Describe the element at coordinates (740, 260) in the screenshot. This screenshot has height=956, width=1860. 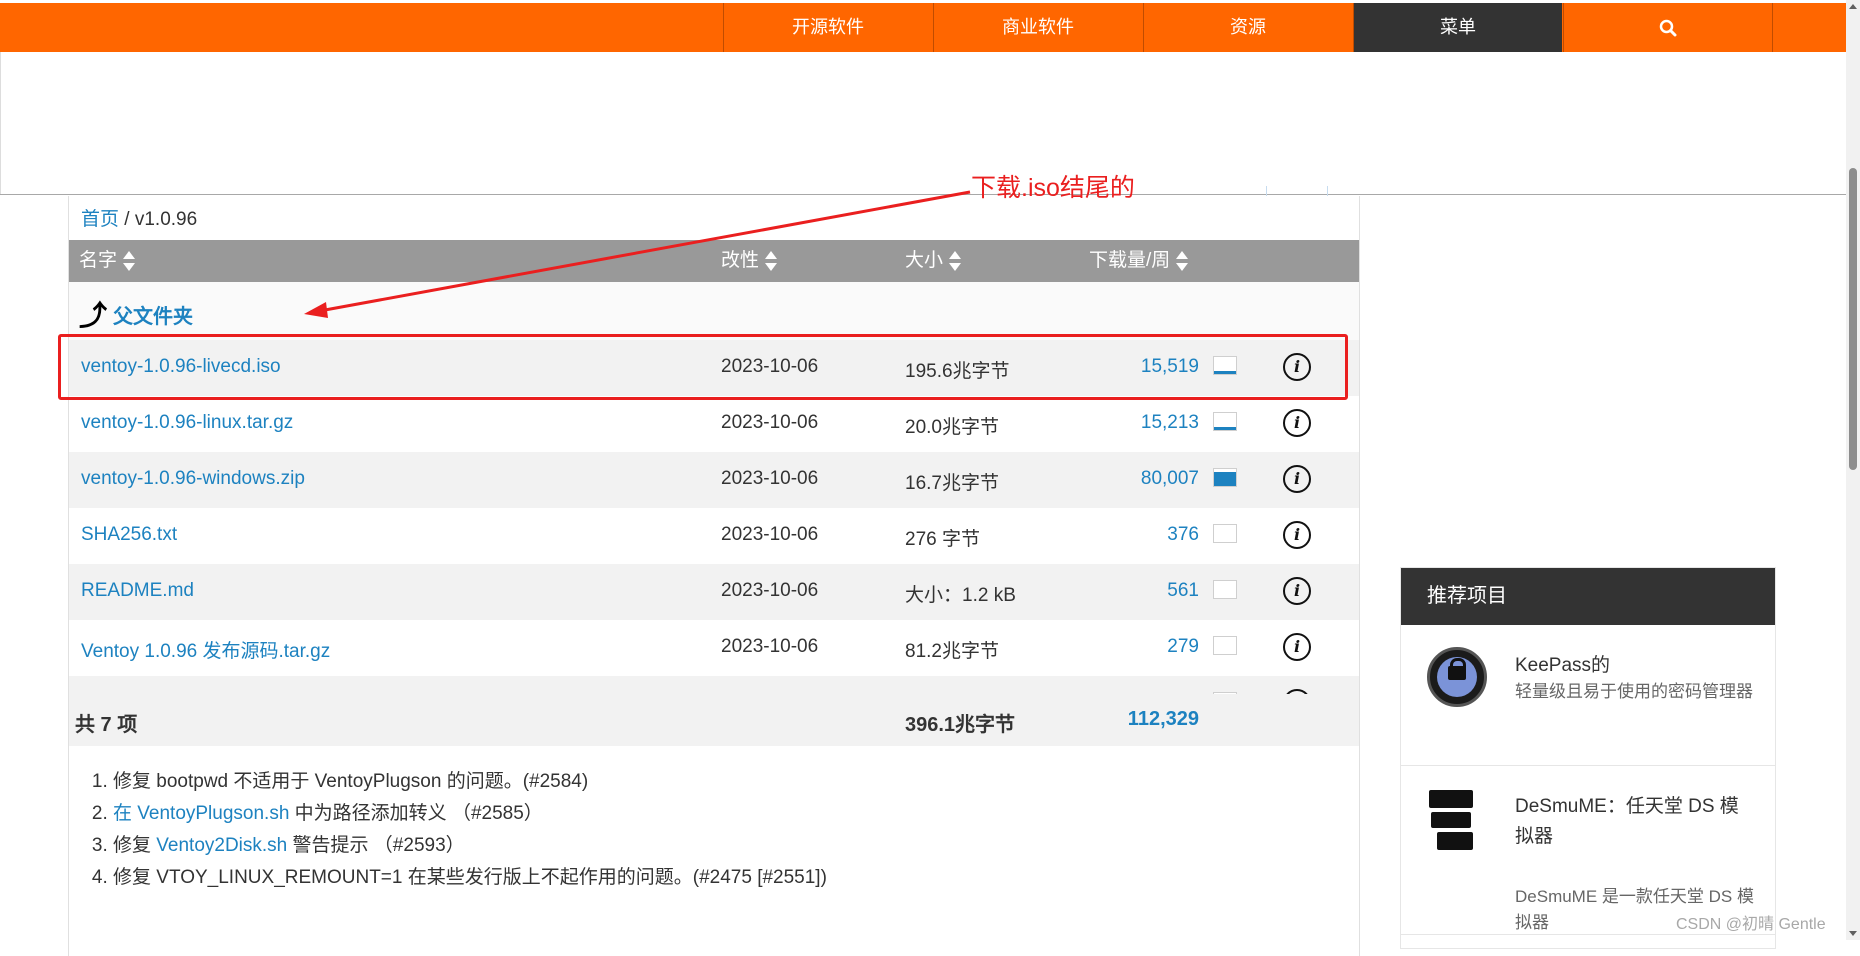
I see `col-modified-label: 改性` at that location.